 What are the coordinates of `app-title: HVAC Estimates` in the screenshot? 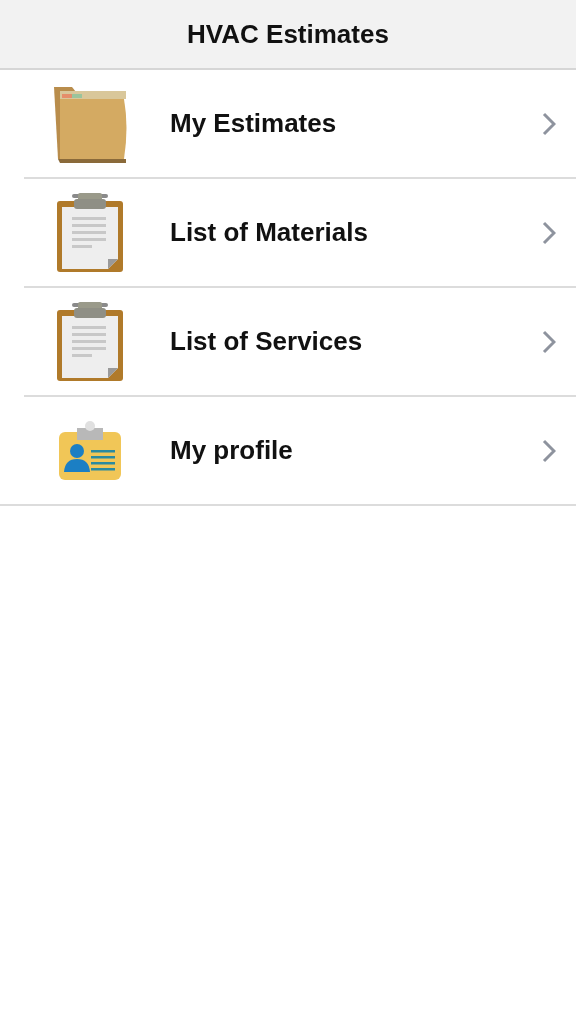 It's located at (288, 34).